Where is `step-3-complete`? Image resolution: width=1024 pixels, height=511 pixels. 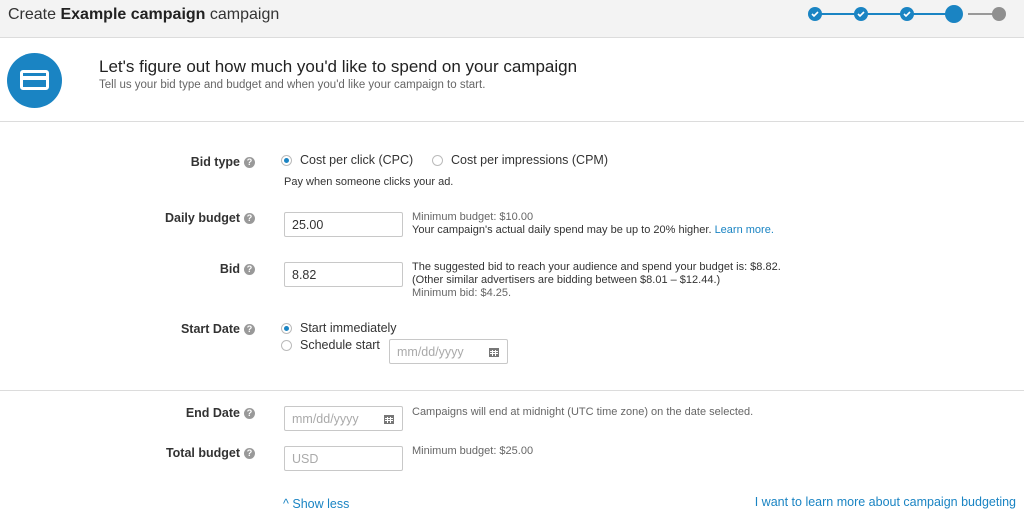 step-3-complete is located at coordinates (907, 14).